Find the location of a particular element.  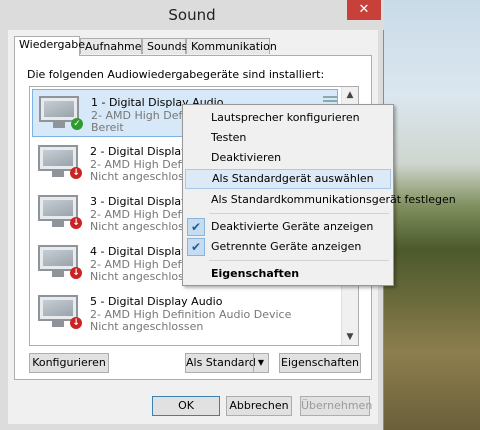

set-default-split-button: Als Standard ▼ is located at coordinates (227, 363).